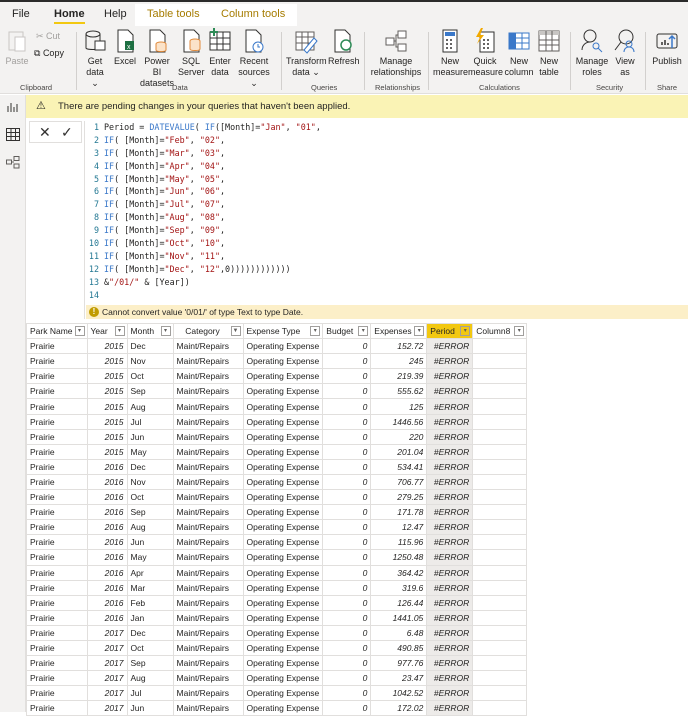  What do you see at coordinates (150, 542) in the screenshot?
I see `table-cell: Jun` at bounding box center [150, 542].